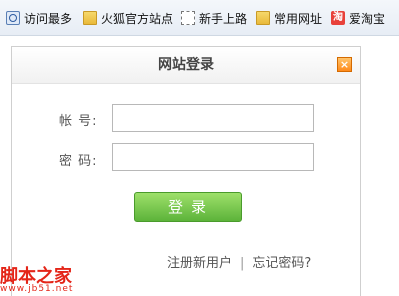 Image resolution: width=399 pixels, height=296 pixels. What do you see at coordinates (281, 263) in the screenshot?
I see `forgot-password-link: 忘记密码?` at bounding box center [281, 263].